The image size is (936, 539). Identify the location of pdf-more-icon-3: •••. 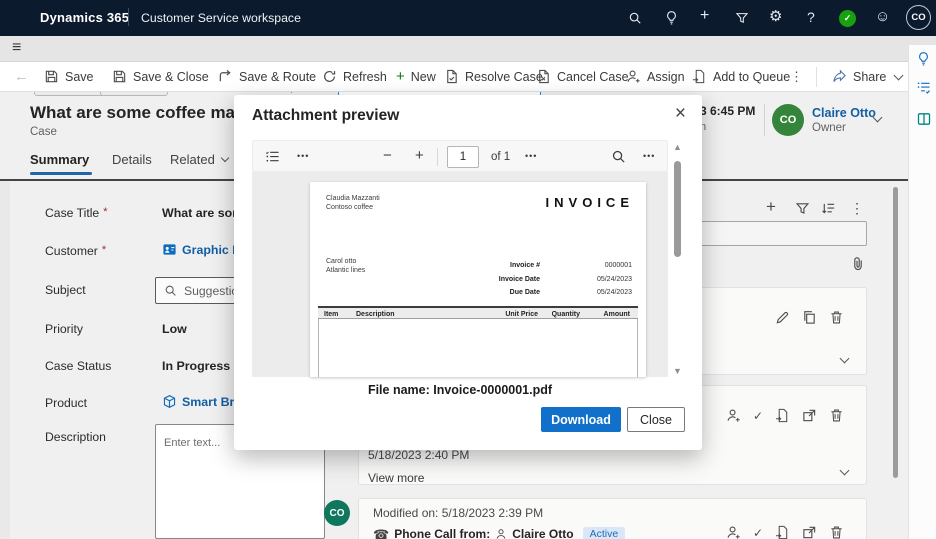
(649, 156).